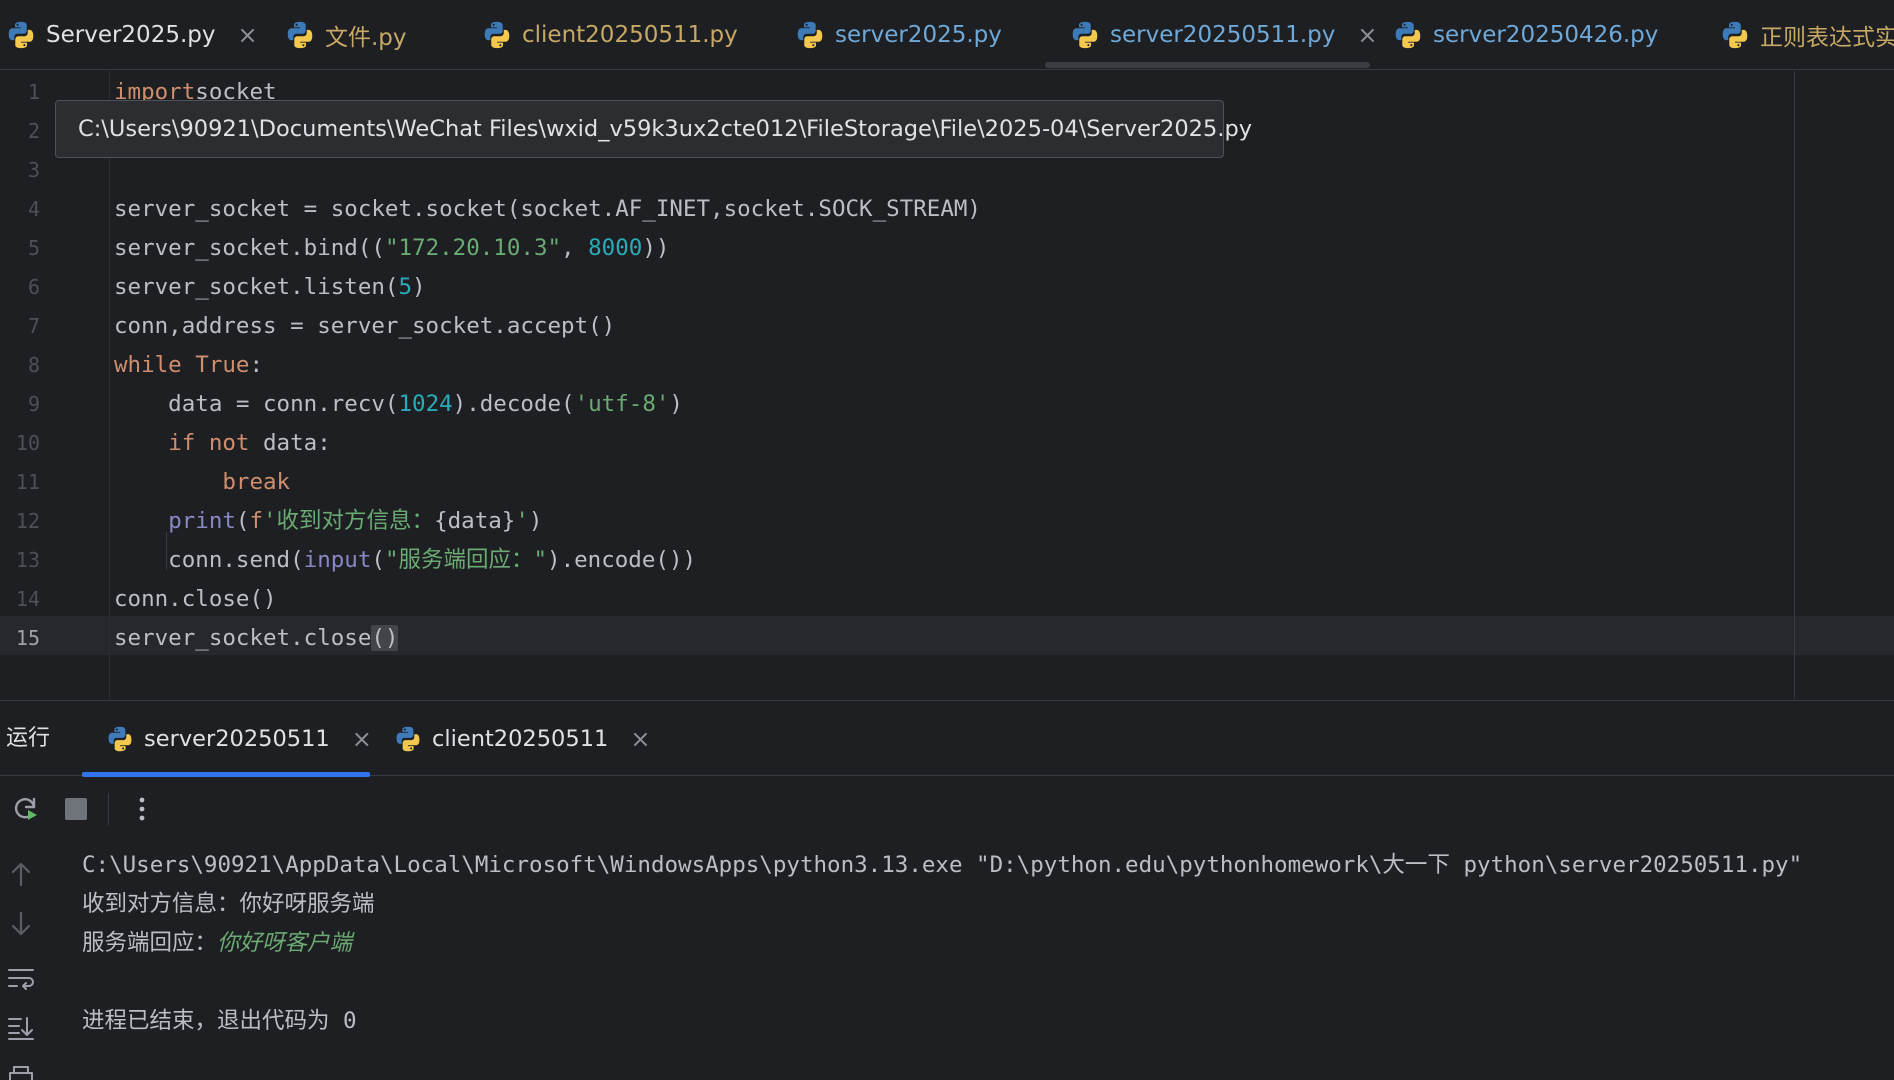 This screenshot has width=1894, height=1080. I want to click on code-token: server_socket.listen(, so click(256, 287).